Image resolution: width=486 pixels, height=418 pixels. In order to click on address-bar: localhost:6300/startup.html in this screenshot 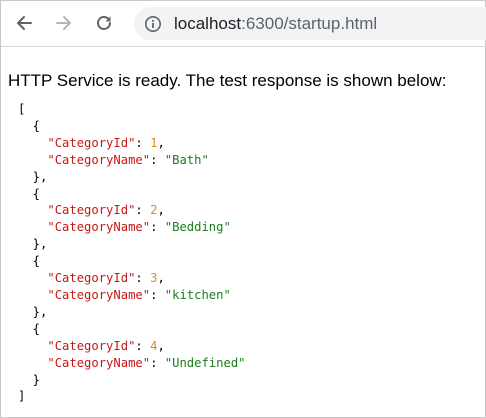, I will do `click(310, 23)`.